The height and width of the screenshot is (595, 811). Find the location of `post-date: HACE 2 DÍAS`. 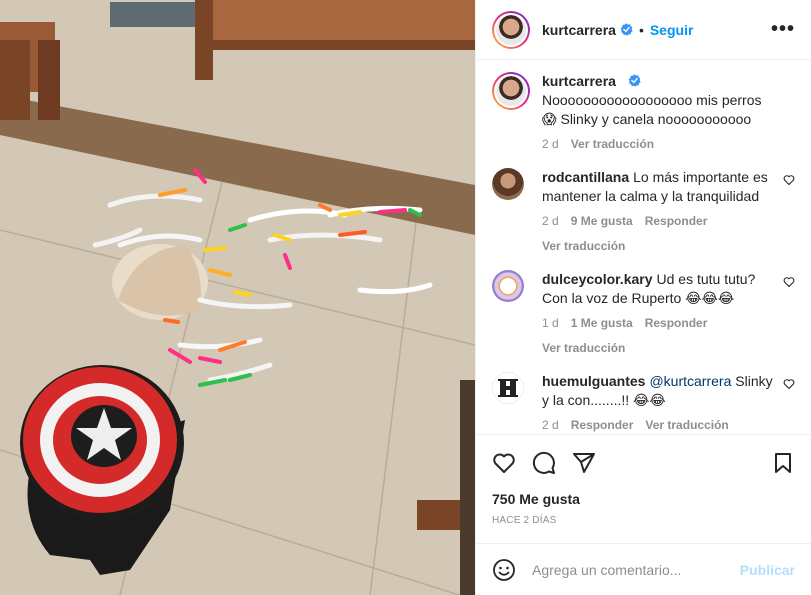

post-date: HACE 2 DÍAS is located at coordinates (524, 520).